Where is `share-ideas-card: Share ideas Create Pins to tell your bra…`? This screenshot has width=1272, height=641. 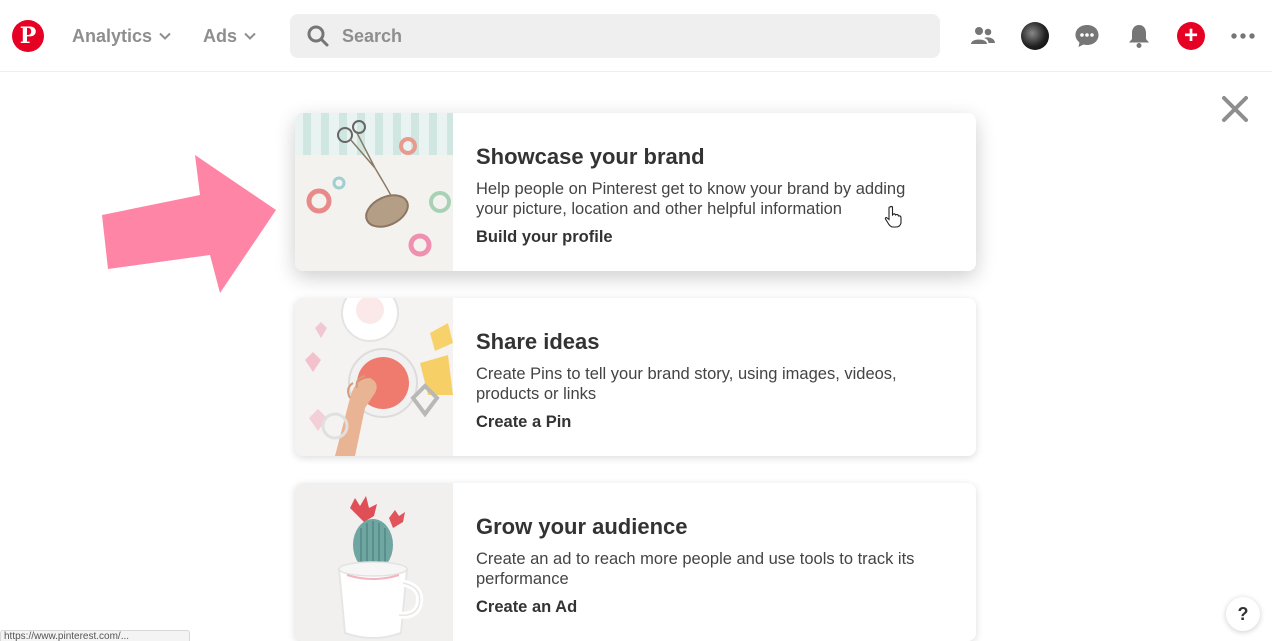 share-ideas-card: Share ideas Create Pins to tell your bra… is located at coordinates (635, 377).